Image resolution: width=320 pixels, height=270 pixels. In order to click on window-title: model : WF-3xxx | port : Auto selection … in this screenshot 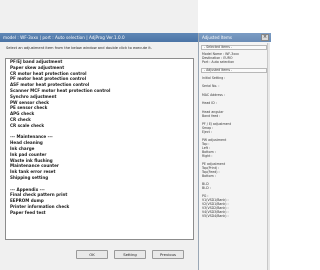, I will do `click(64, 37)`.